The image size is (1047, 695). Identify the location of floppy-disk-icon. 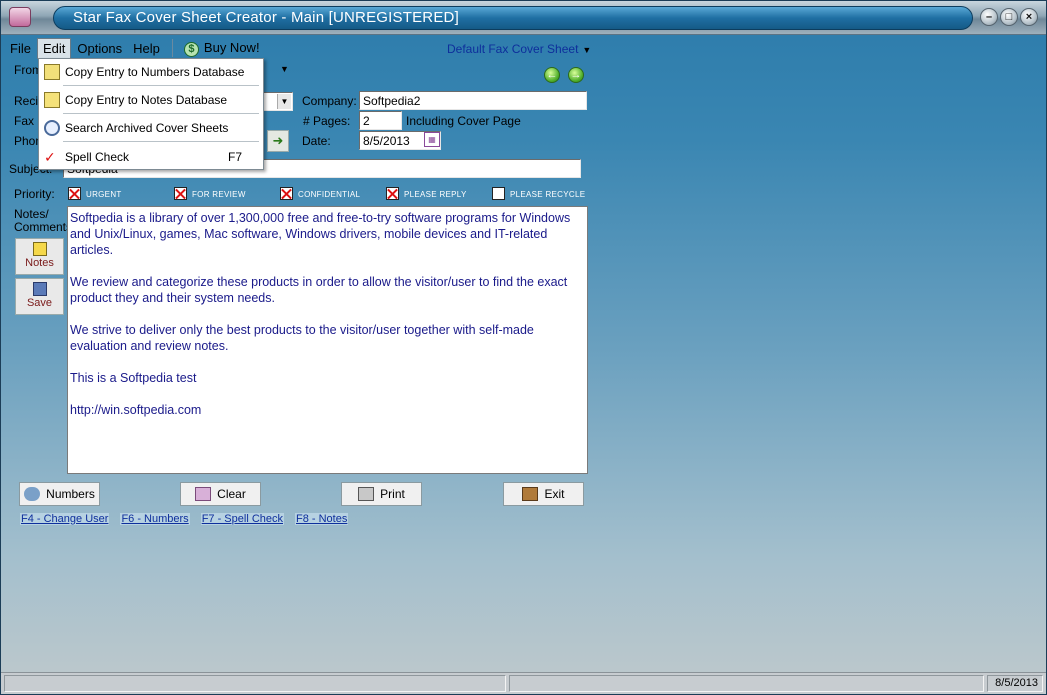
(39, 289).